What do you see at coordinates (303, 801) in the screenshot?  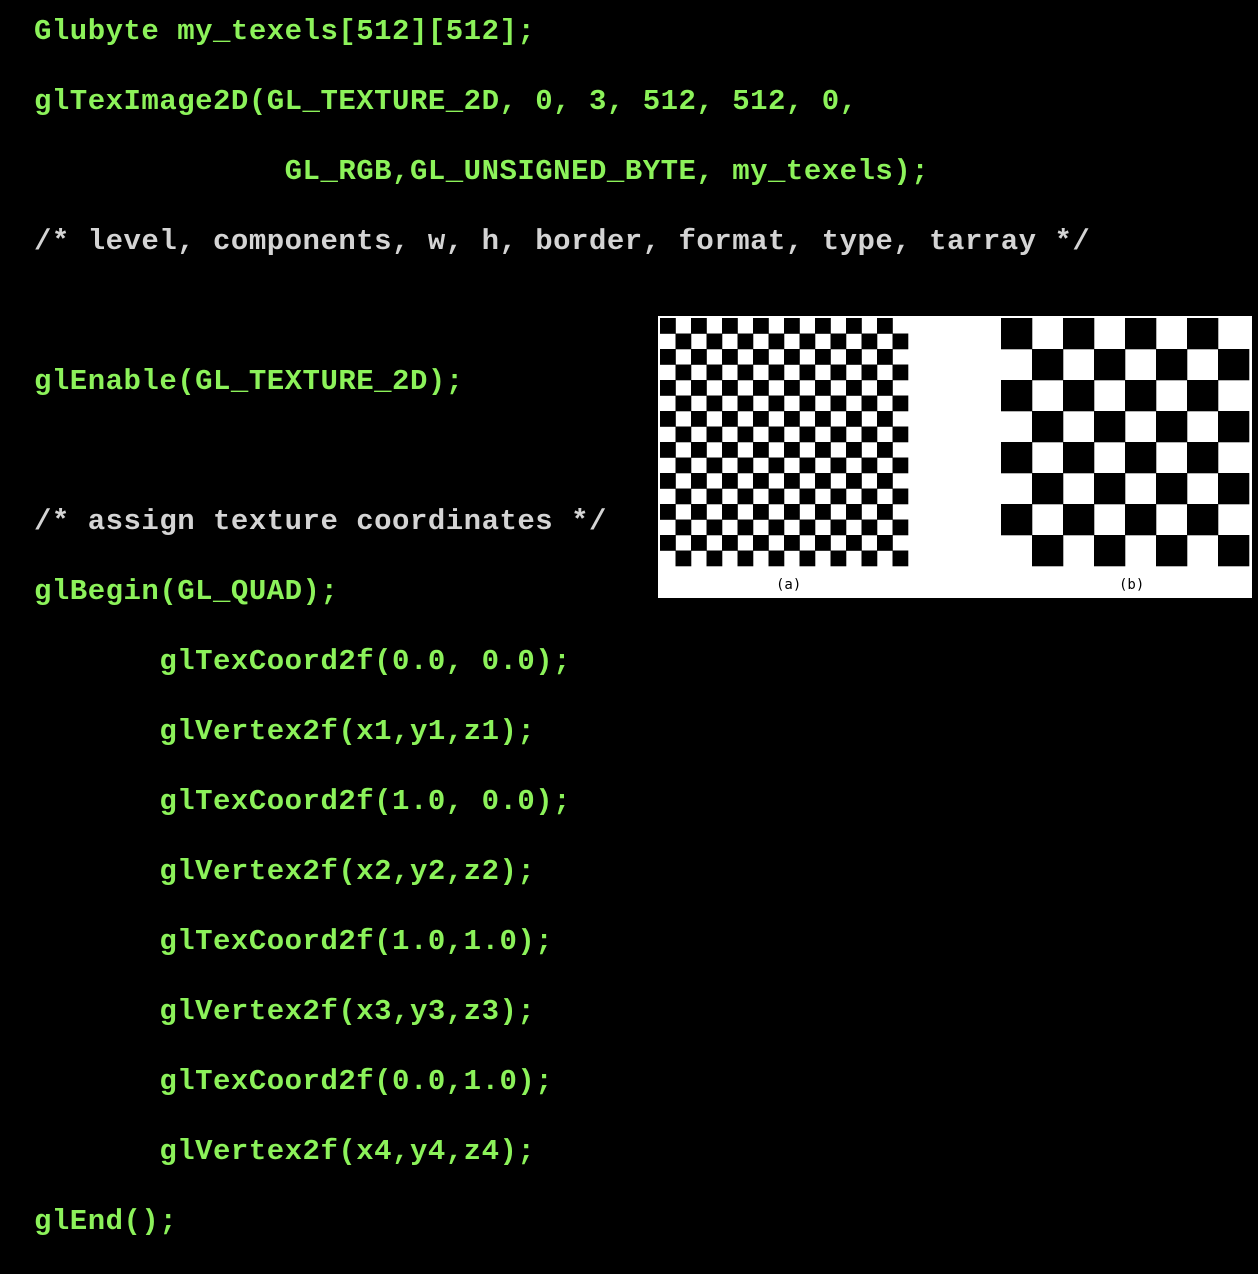 I see `code-line-texcoord-2: glTexCoord2f(1.0, 0.0);` at bounding box center [303, 801].